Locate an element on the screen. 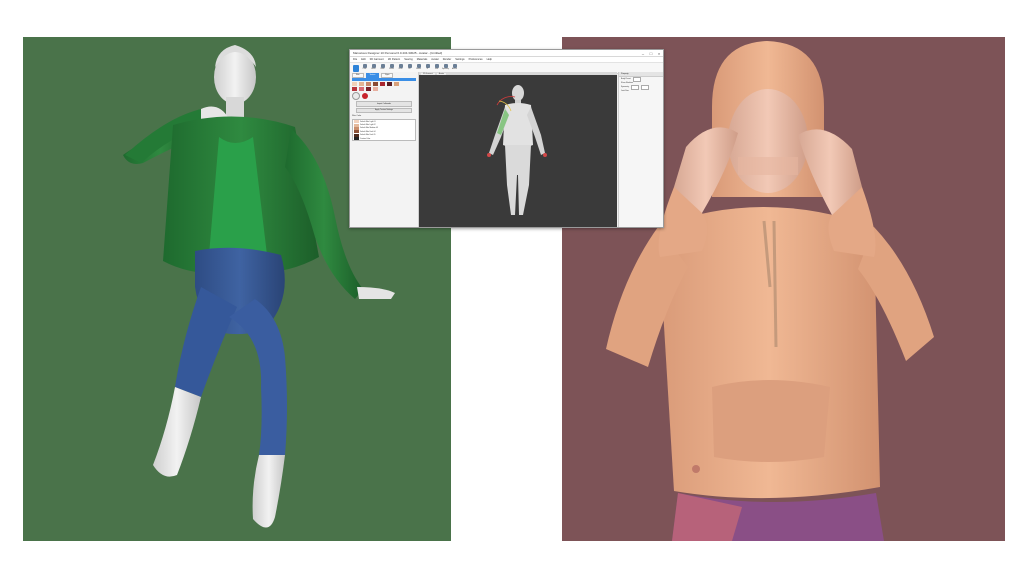 This screenshot has width=1024, height=566. color-section-label: Skin Color is located at coordinates (357, 116).